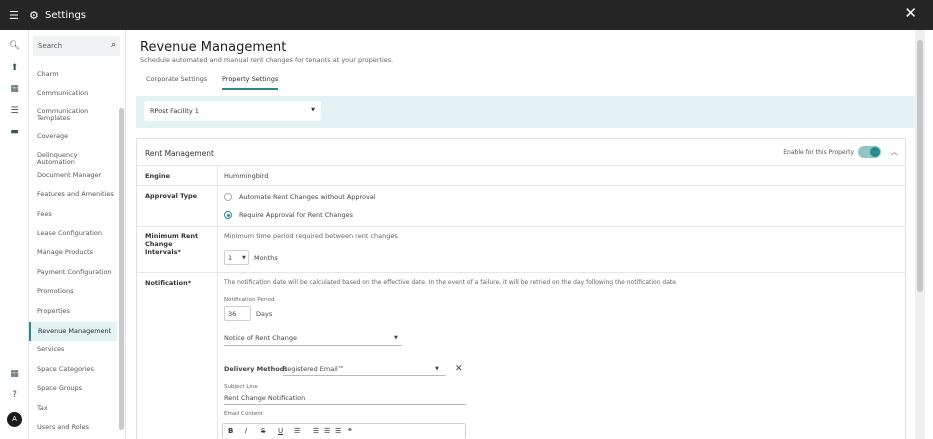  I want to click on link-icon: ⚭, so click(350, 430).